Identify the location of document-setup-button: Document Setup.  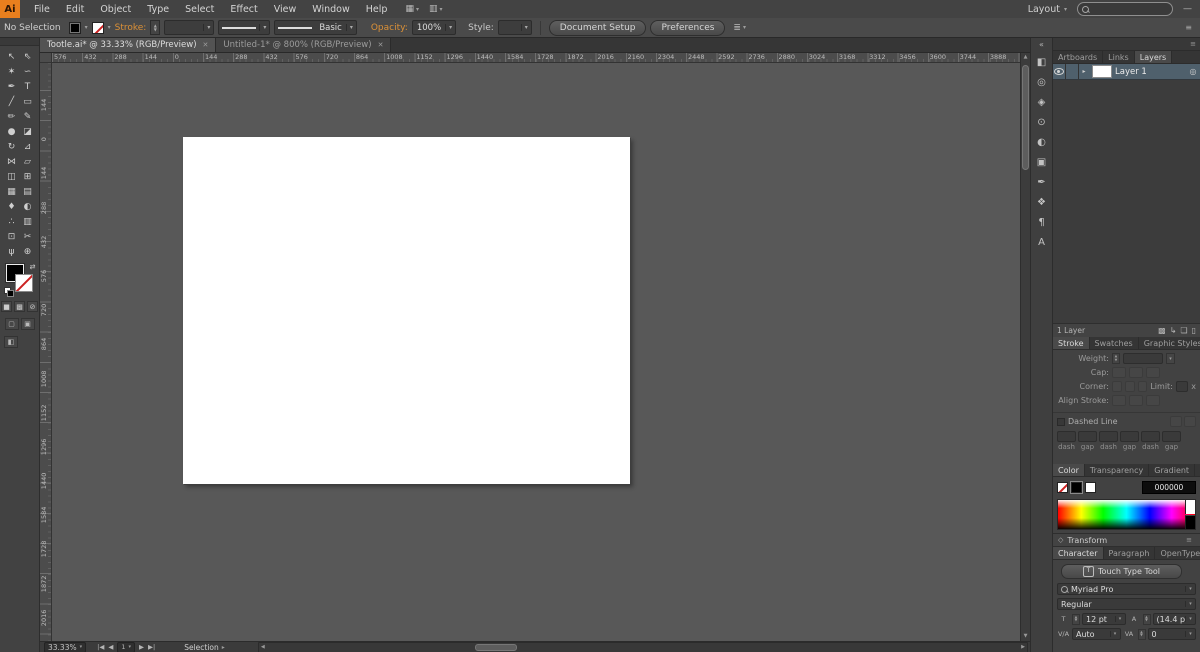
(597, 27).